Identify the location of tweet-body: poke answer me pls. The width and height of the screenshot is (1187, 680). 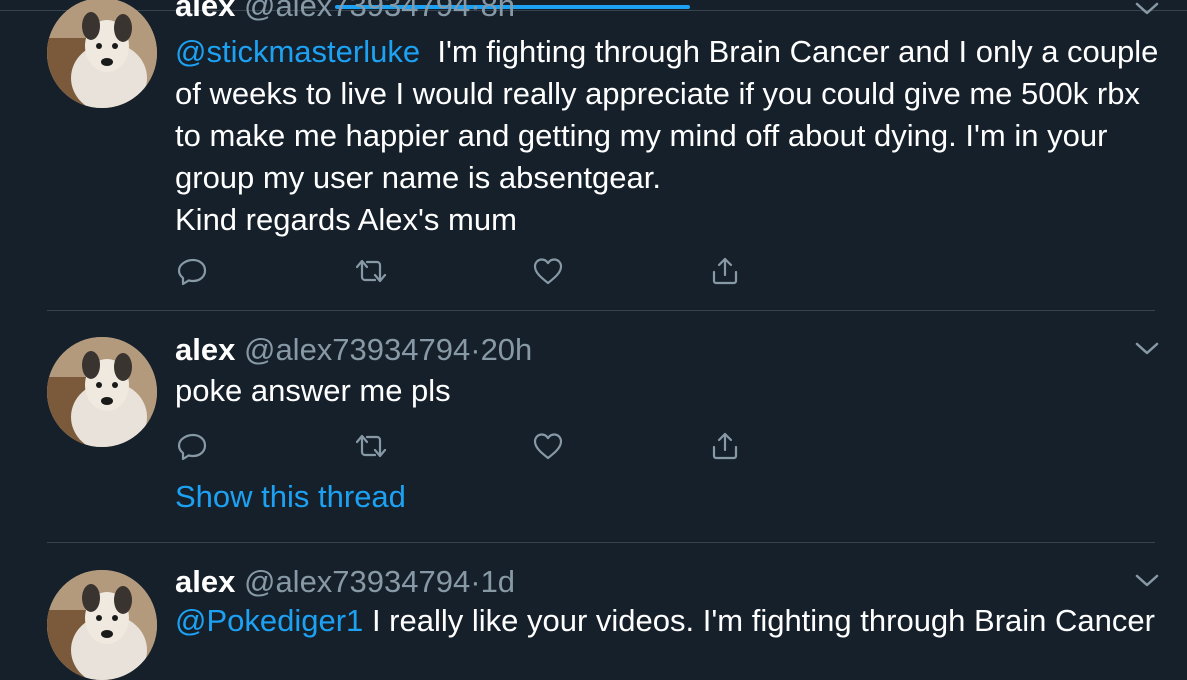
(670, 391).